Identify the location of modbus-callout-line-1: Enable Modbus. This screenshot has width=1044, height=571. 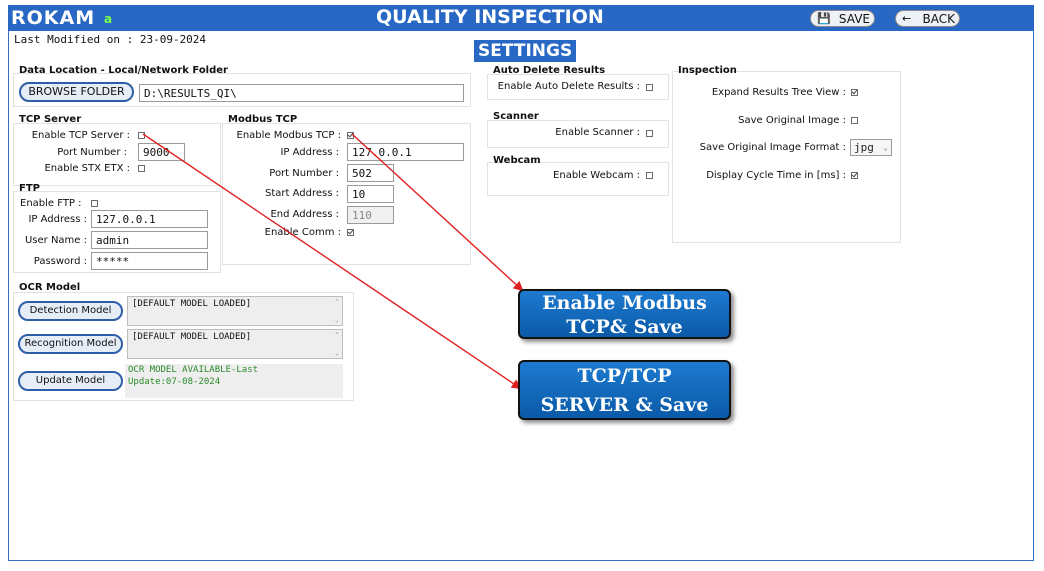
(624, 303).